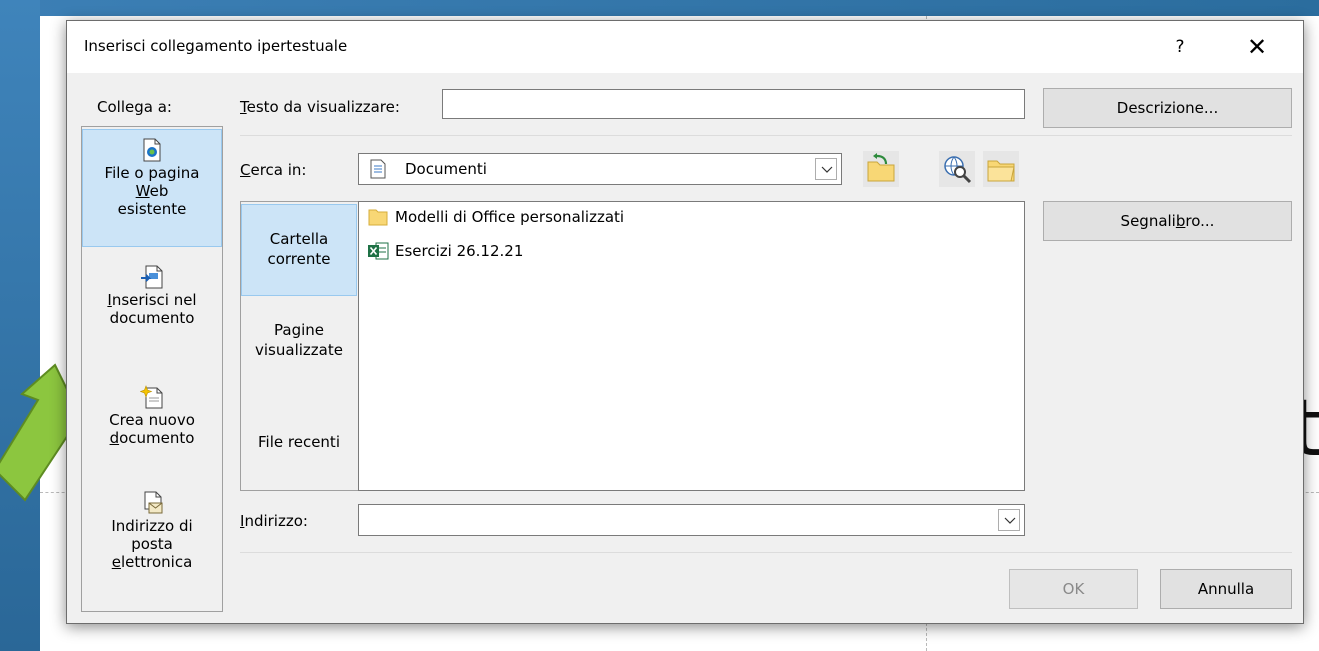 The width and height of the screenshot is (1319, 651). What do you see at coordinates (299, 239) in the screenshot?
I see `tab-current-folder-line1: Cartella` at bounding box center [299, 239].